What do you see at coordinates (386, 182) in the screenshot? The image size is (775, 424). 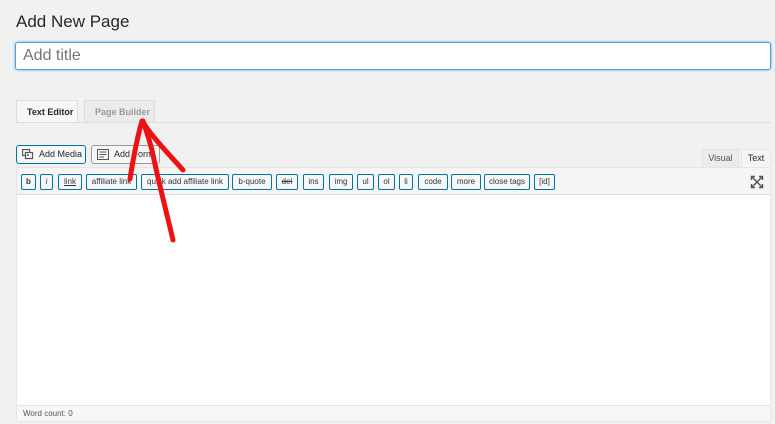 I see `qt-ol-button: ol` at bounding box center [386, 182].